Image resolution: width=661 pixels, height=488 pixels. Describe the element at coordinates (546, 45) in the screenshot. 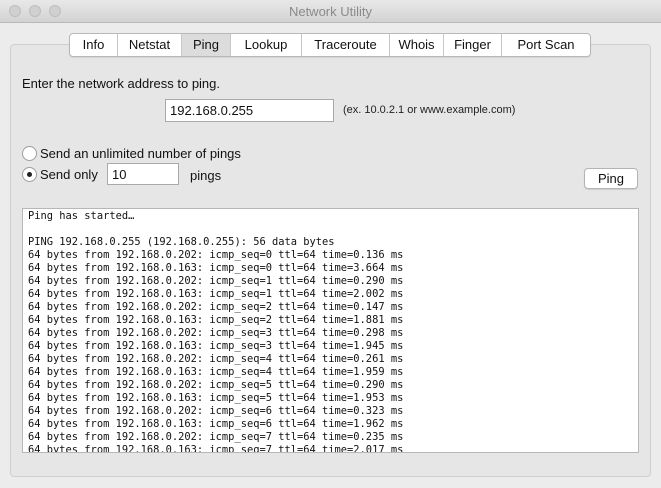

I see `tab-port-scan: Port Scan` at that location.